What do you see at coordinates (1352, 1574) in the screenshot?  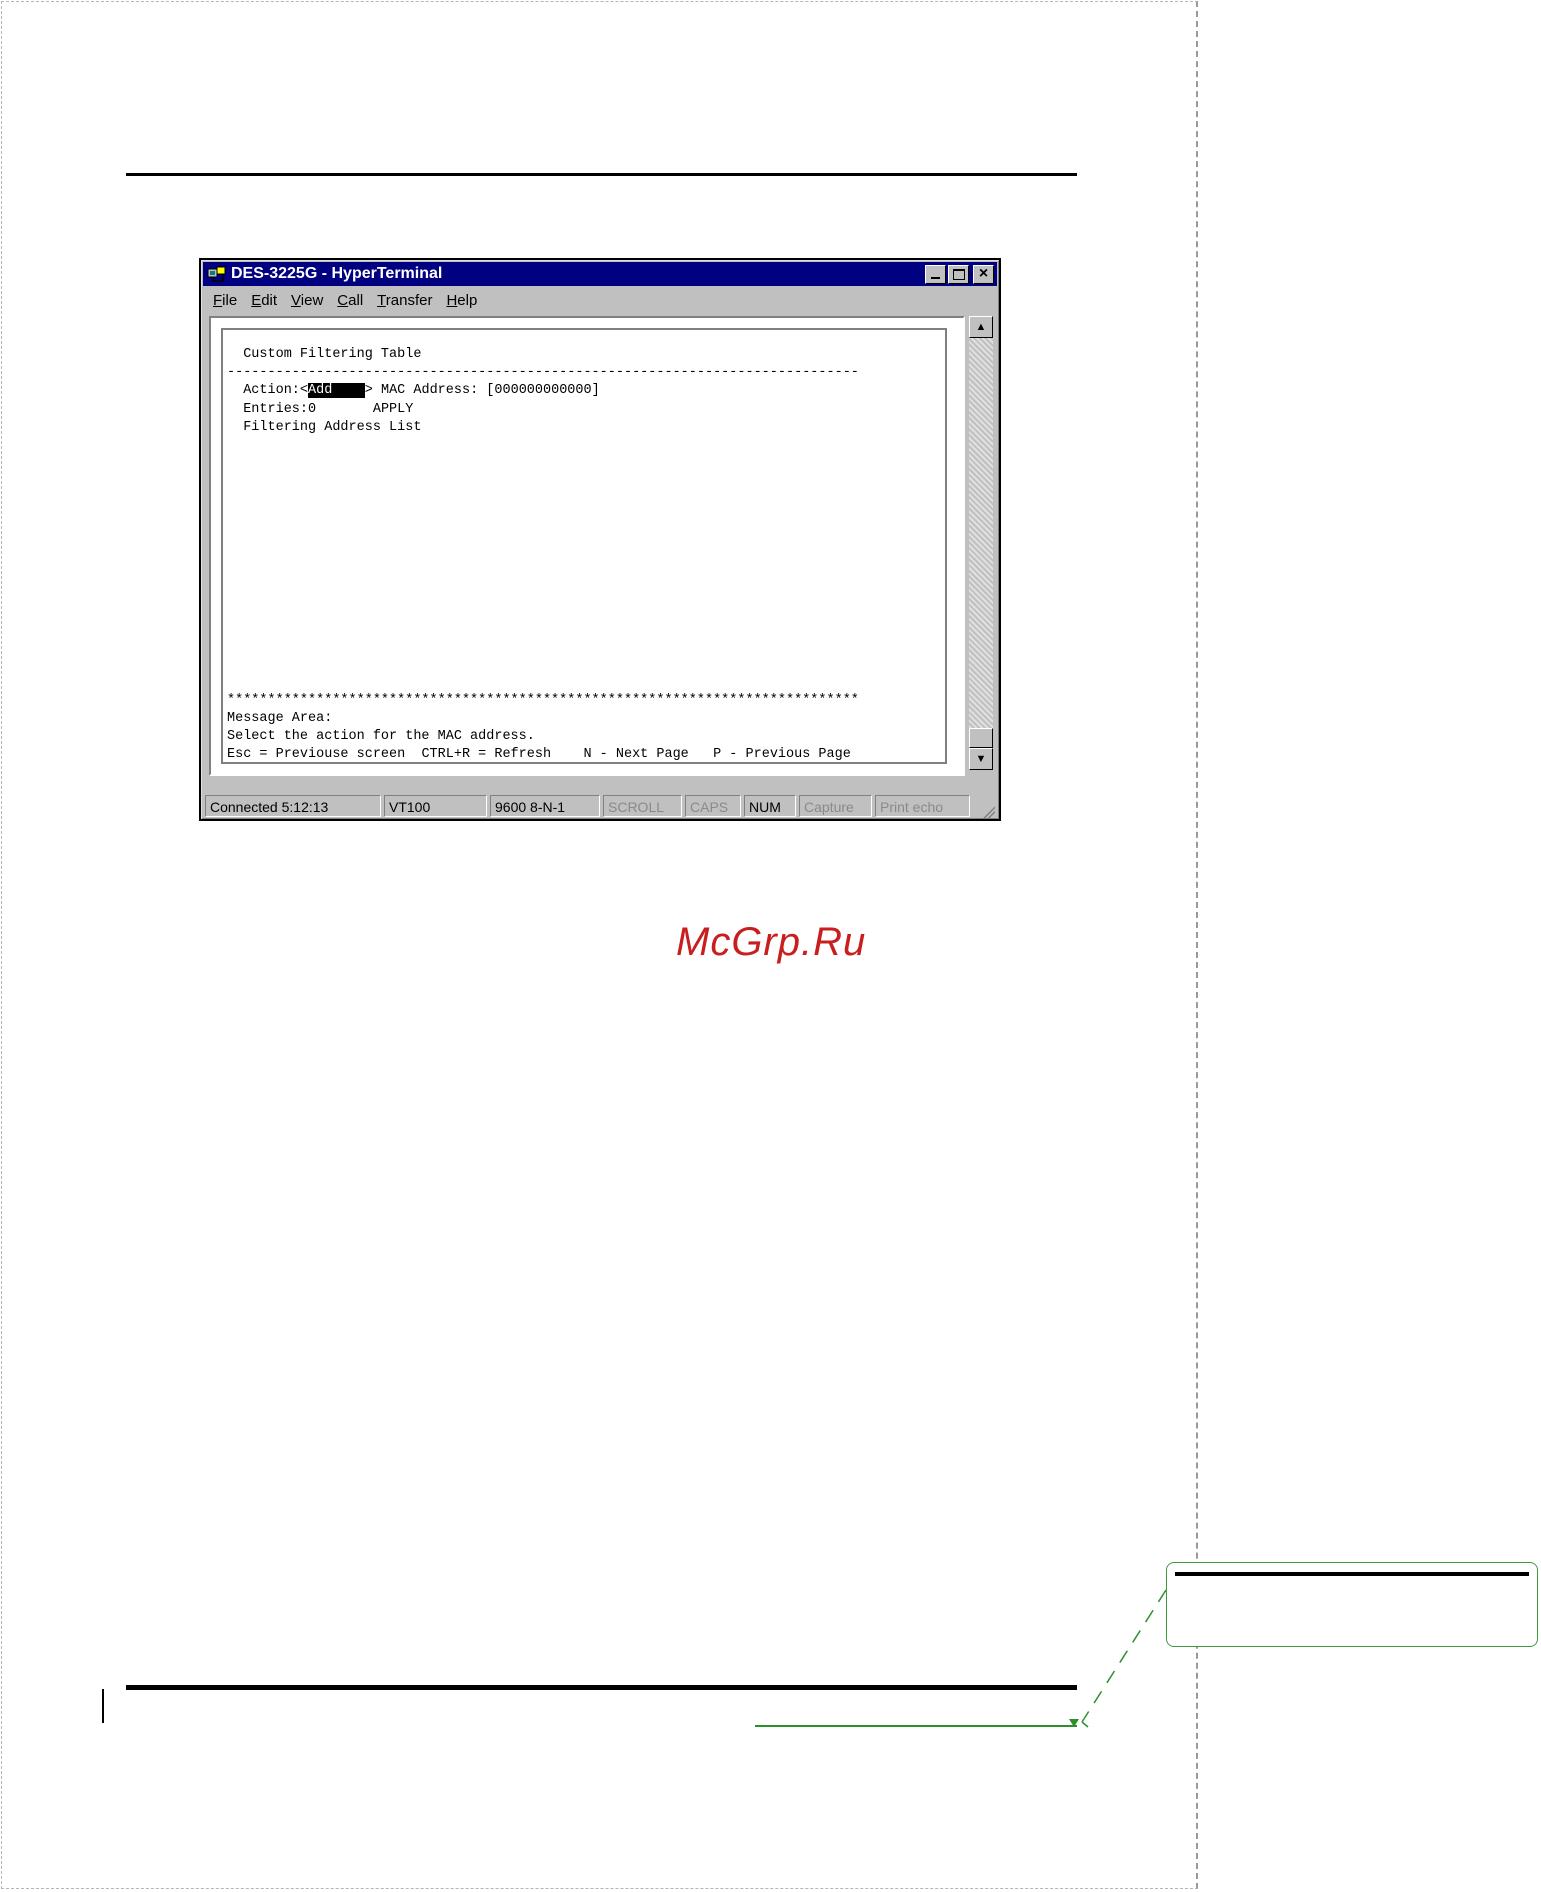 I see `comment-balloon-rule` at bounding box center [1352, 1574].